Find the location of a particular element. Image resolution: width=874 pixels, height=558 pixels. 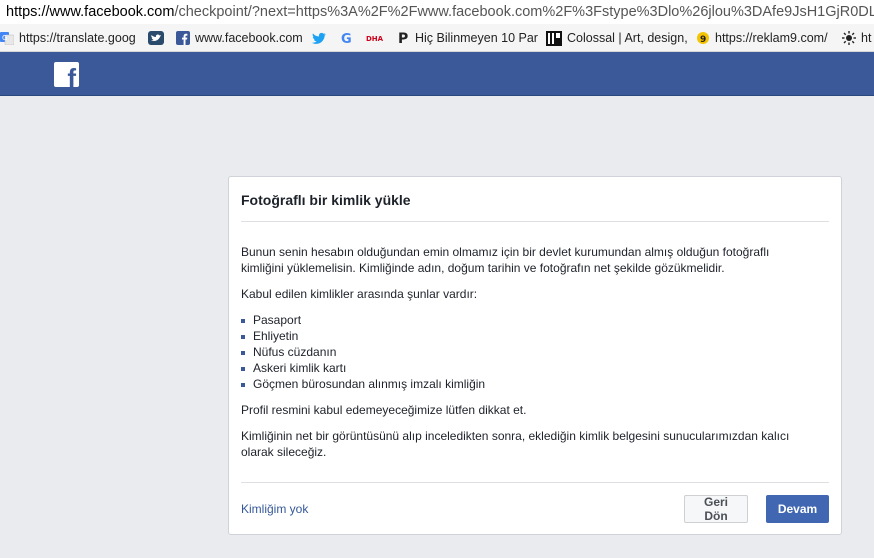

bookmark-facebook-label: www.facebook.com is located at coordinates (249, 38).